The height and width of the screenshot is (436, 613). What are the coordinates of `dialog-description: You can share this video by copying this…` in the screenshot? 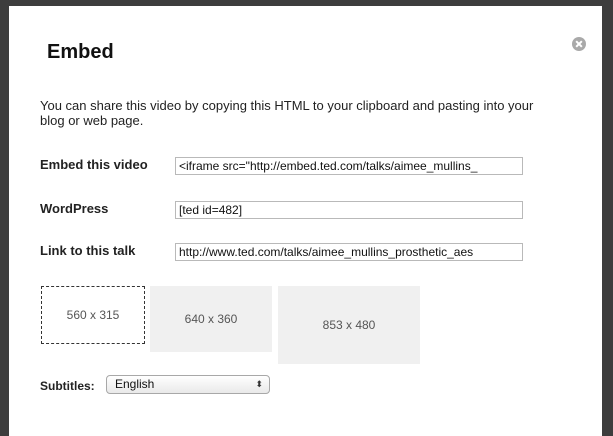 It's located at (287, 113).